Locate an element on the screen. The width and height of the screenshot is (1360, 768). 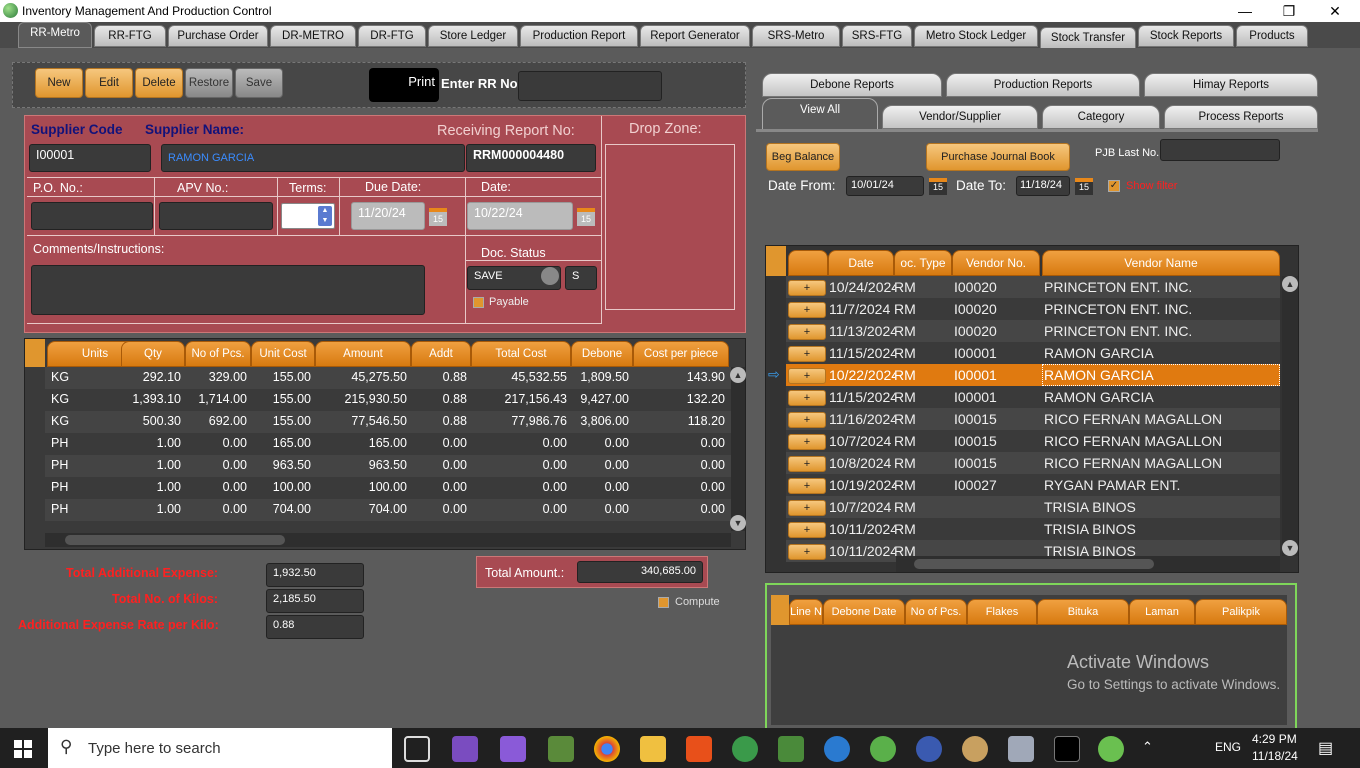
scroll-down-icon: ▼ is located at coordinates (738, 523).